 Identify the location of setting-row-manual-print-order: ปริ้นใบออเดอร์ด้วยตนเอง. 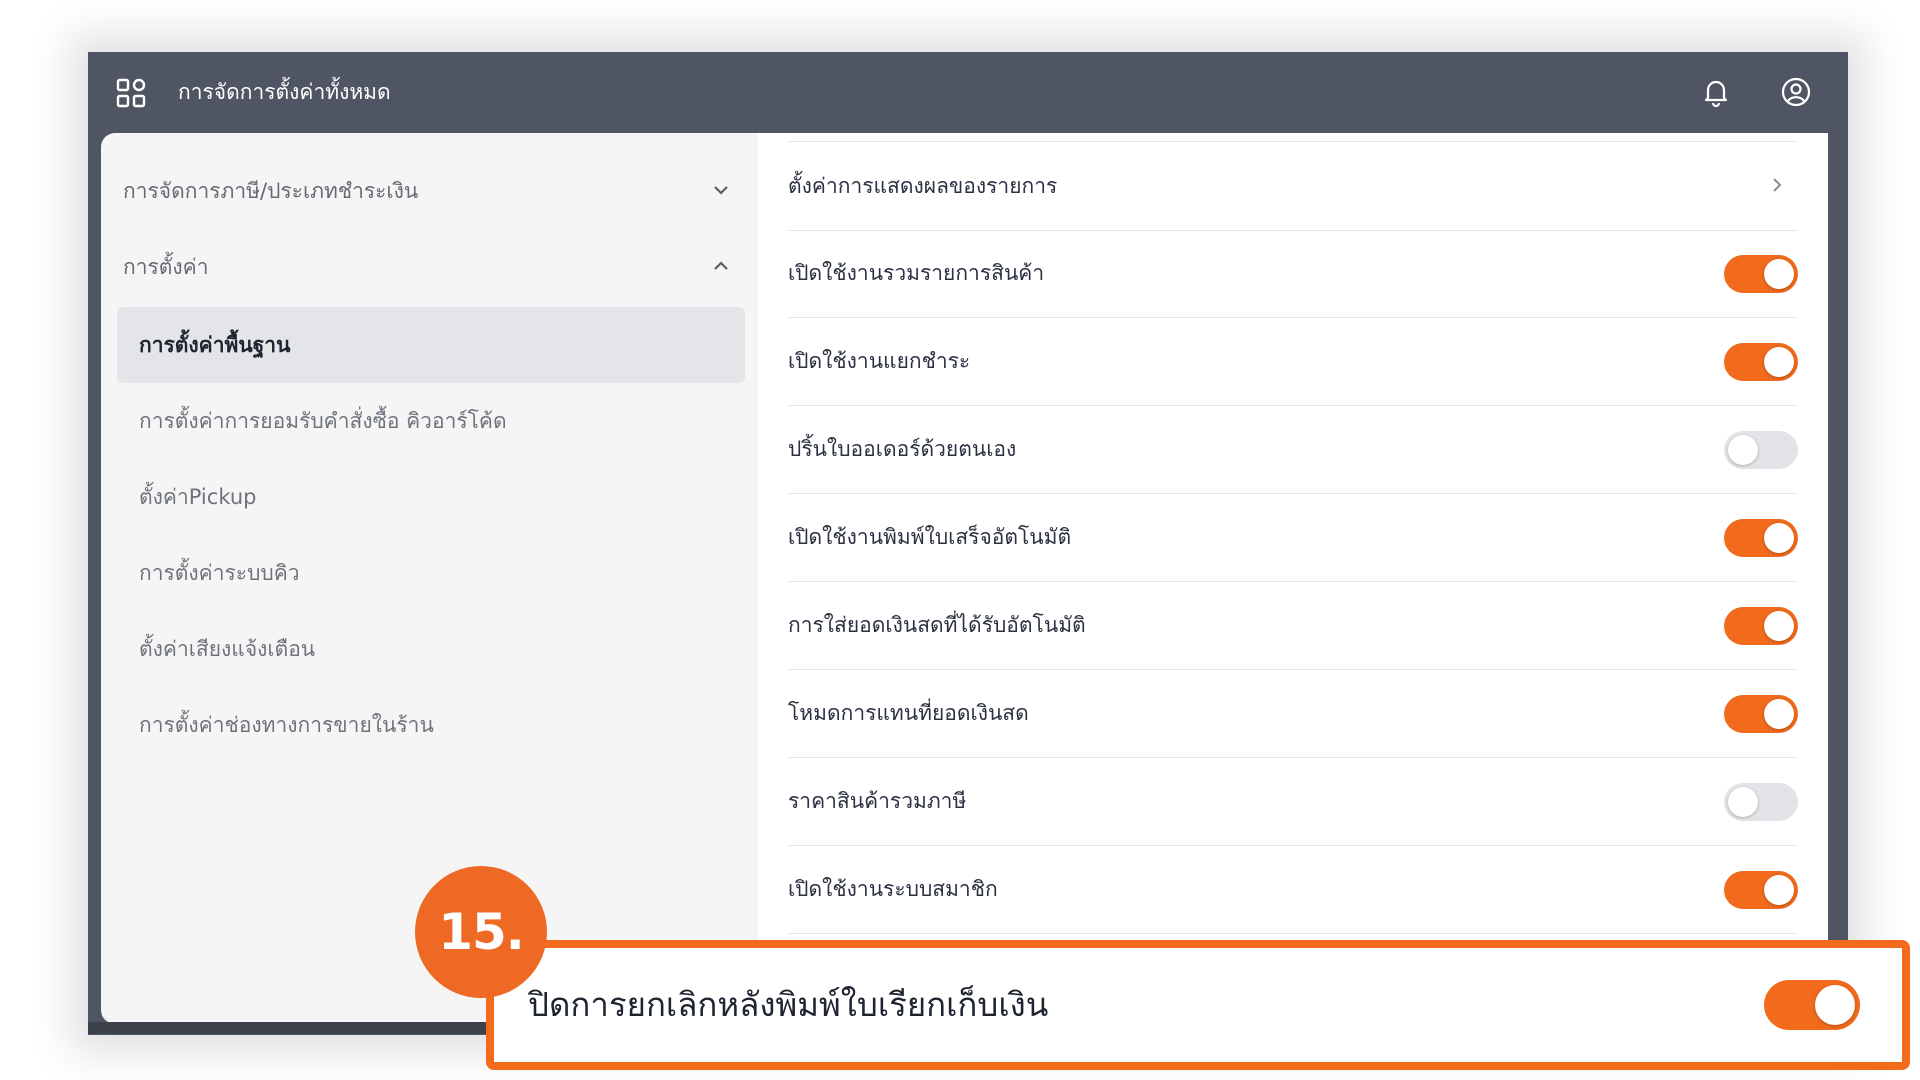
(1293, 449).